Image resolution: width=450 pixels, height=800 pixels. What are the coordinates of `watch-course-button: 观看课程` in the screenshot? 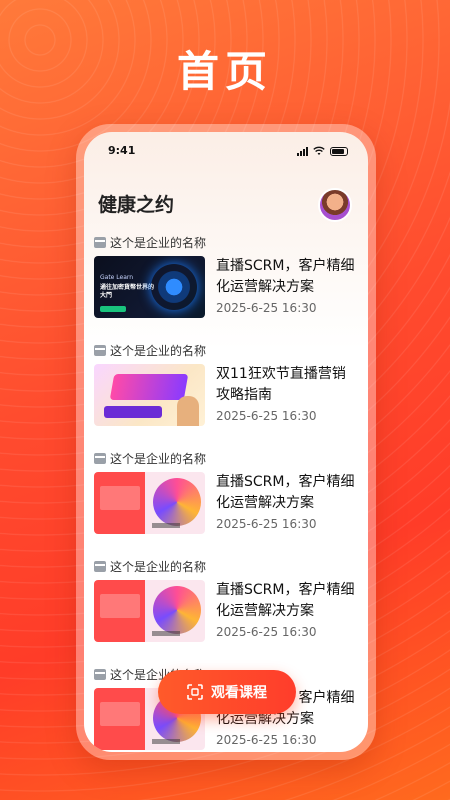 It's located at (227, 692).